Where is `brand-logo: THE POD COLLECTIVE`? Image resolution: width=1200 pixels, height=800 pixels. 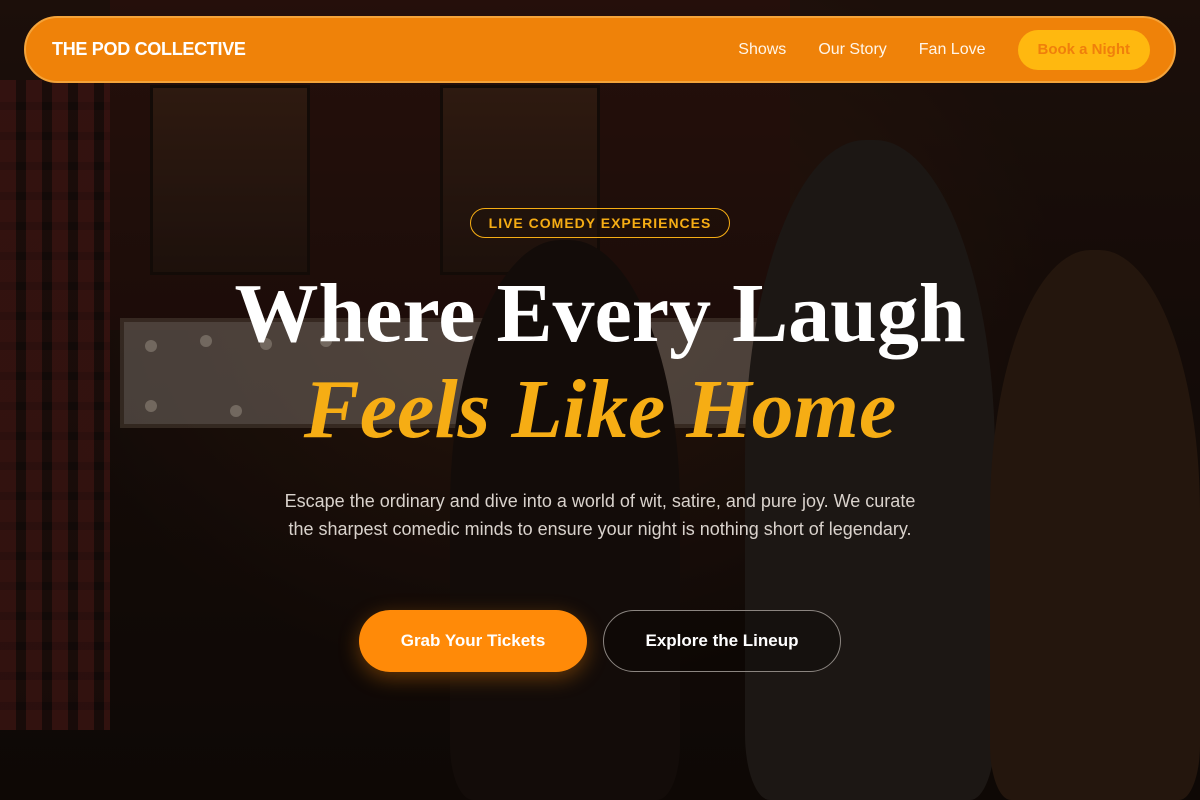 brand-logo: THE POD COLLECTIVE is located at coordinates (149, 49).